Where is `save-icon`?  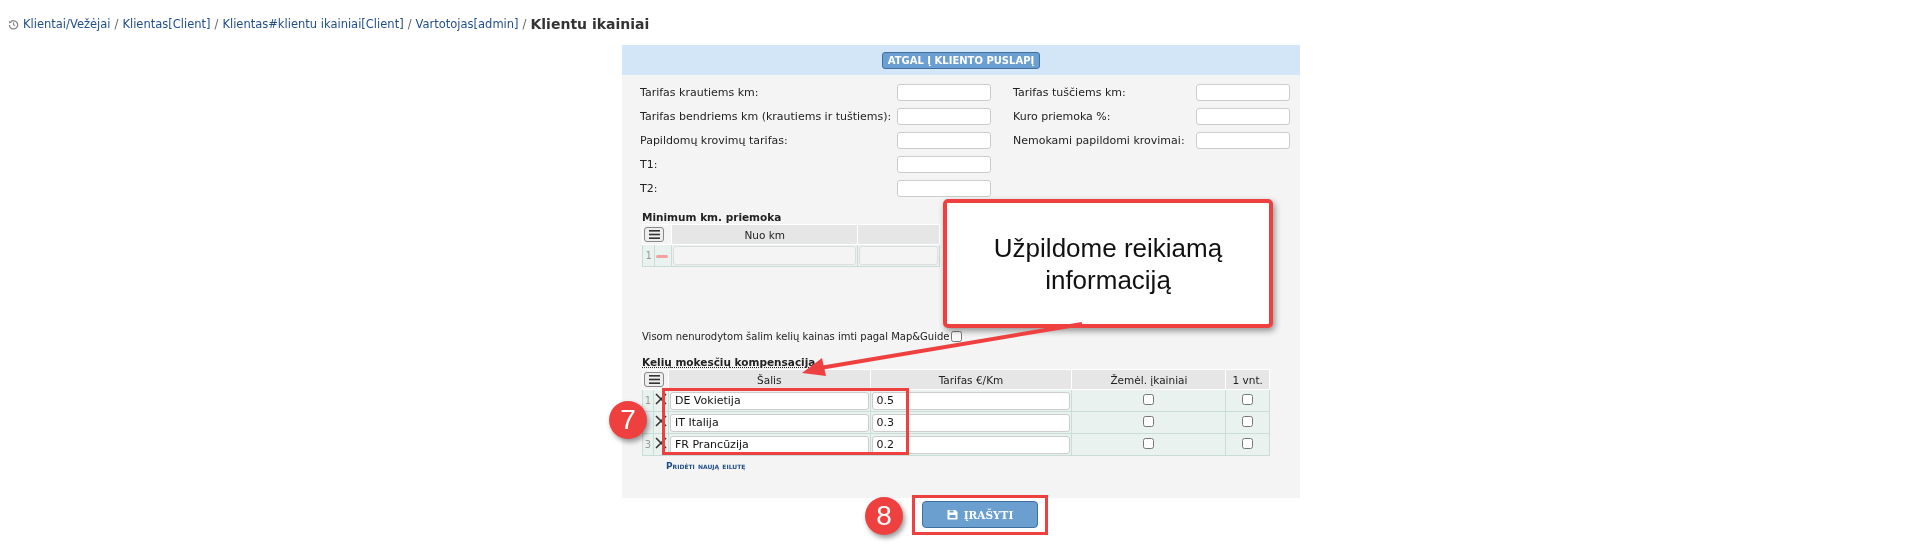 save-icon is located at coordinates (952, 514).